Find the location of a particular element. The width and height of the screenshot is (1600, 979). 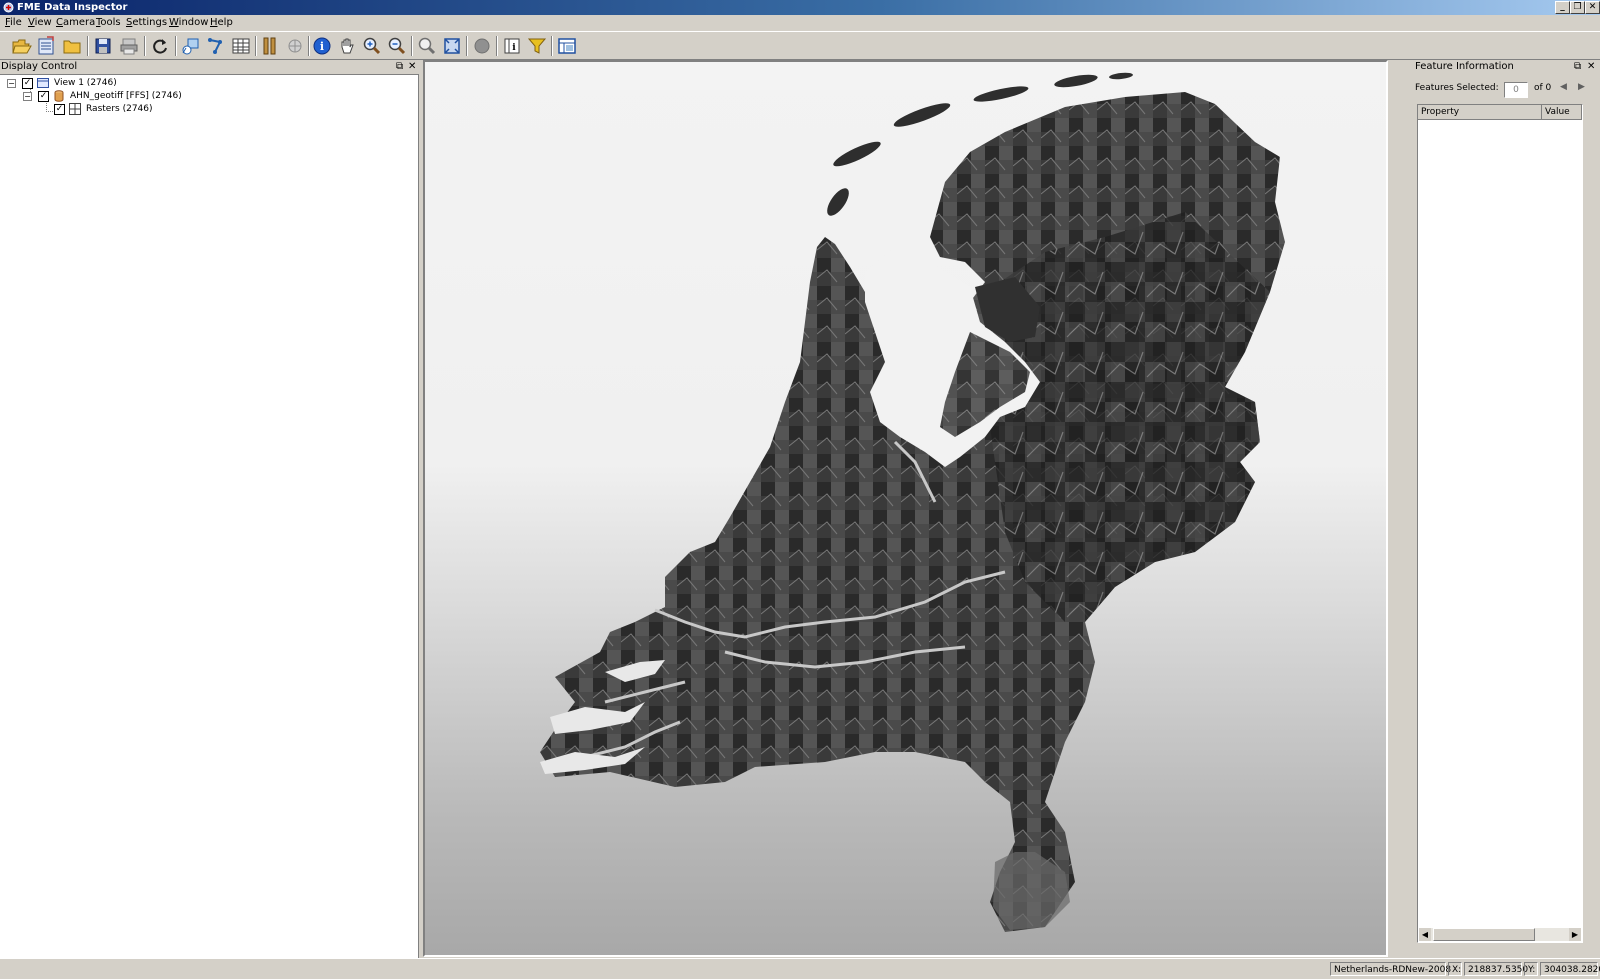

window-title: FME Data Inspector is located at coordinates (72, 7).